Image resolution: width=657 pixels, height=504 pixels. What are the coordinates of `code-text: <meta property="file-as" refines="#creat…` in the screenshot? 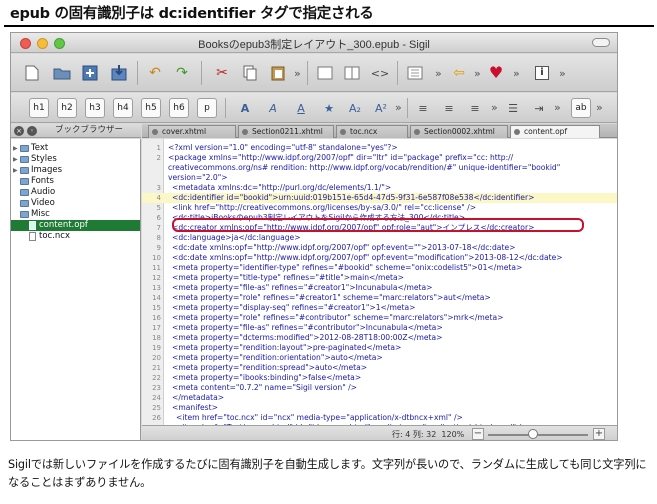 It's located at (302, 287).